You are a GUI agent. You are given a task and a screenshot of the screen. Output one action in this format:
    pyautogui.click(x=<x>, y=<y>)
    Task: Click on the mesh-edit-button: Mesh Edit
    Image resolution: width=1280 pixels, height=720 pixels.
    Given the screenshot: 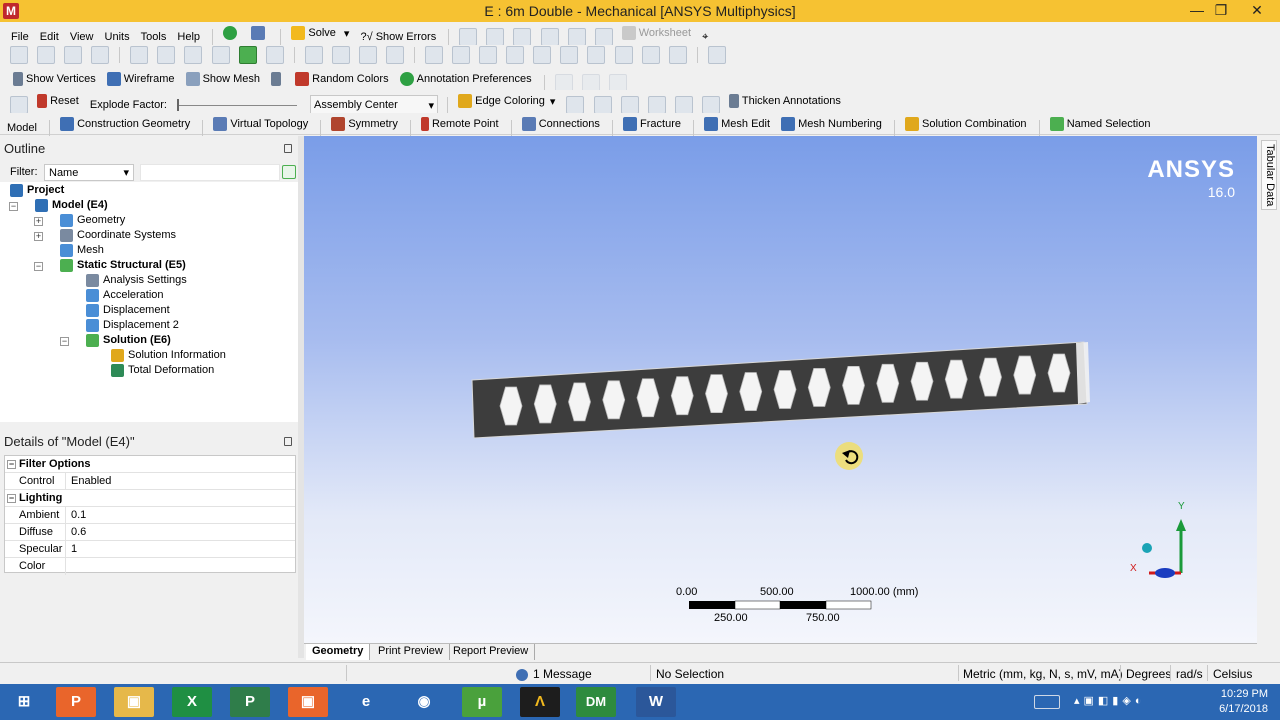 What is the action you would take?
    pyautogui.click(x=737, y=124)
    